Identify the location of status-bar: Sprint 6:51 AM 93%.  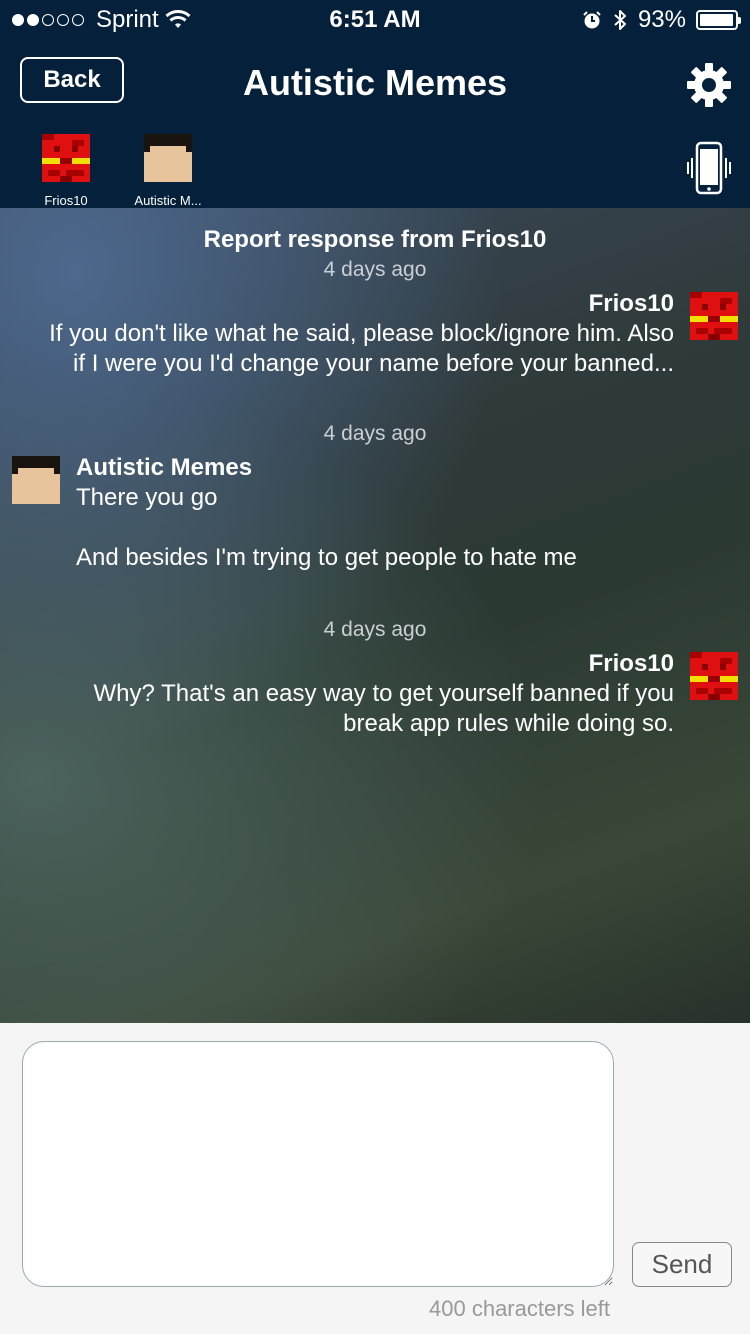
(375, 20).